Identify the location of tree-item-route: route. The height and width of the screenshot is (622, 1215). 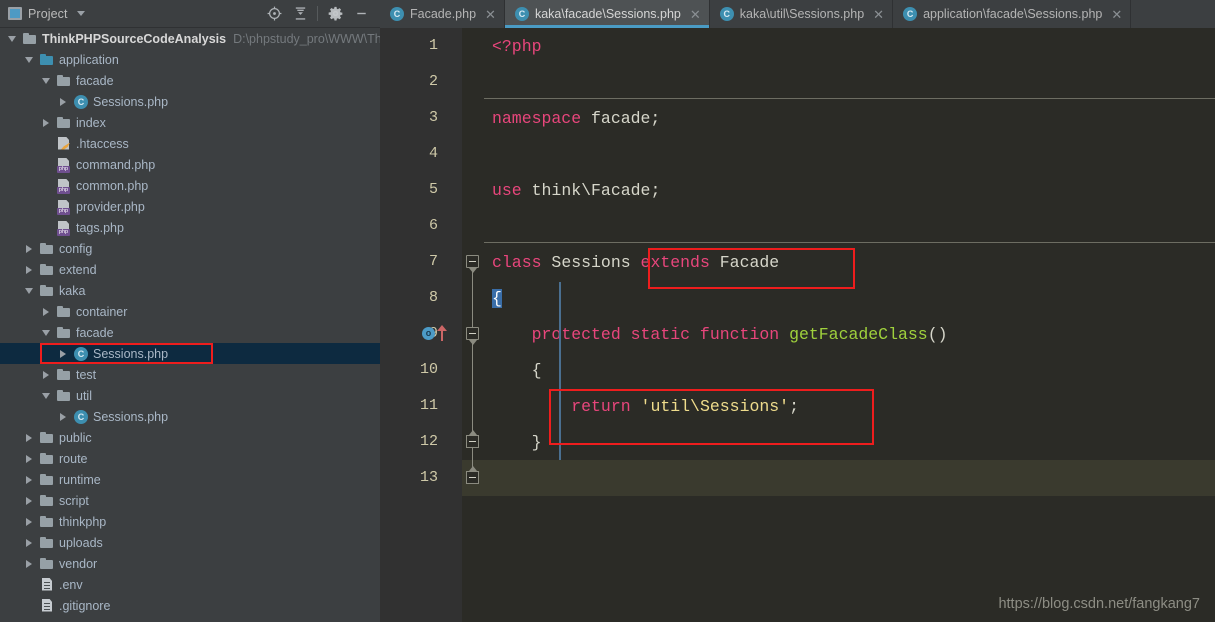
(190, 458).